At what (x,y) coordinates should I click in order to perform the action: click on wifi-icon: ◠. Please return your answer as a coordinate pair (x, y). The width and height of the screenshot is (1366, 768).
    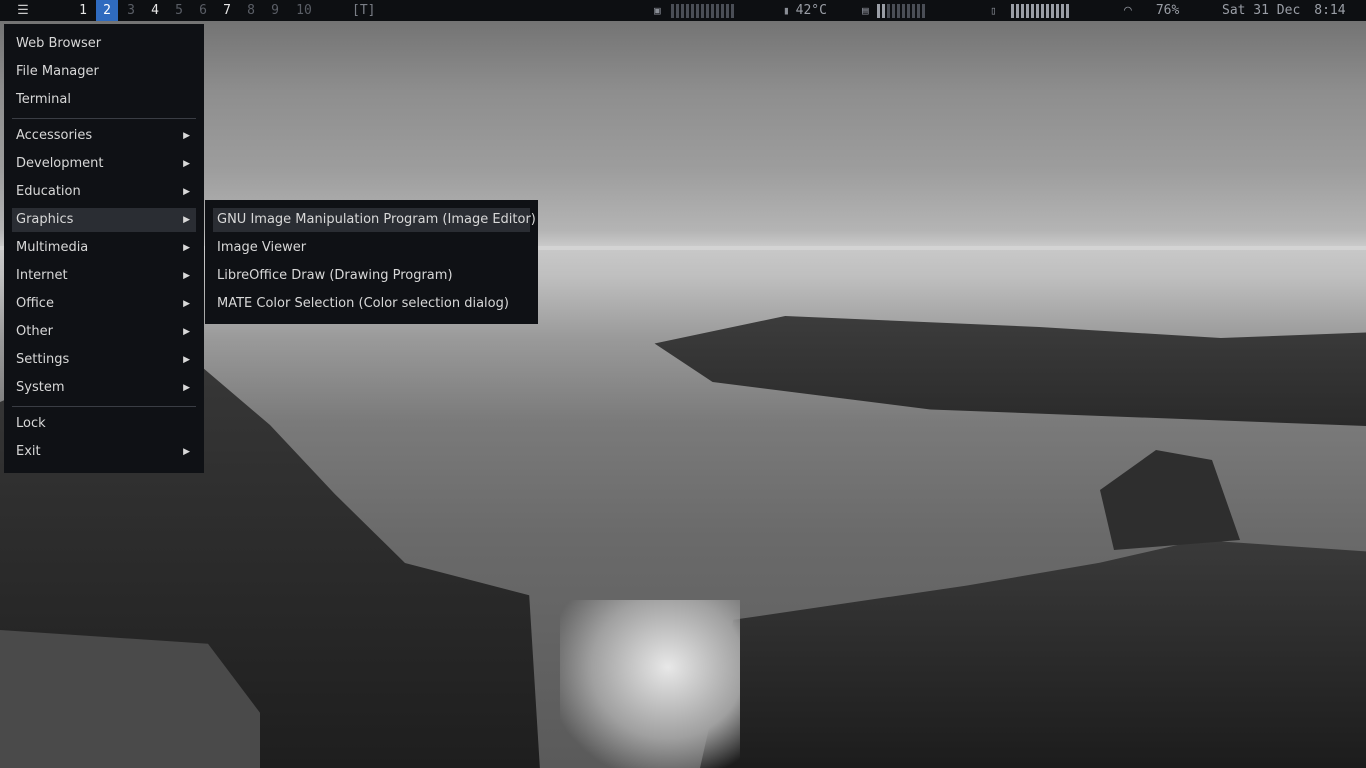
    Looking at the image, I should click on (1128, 10).